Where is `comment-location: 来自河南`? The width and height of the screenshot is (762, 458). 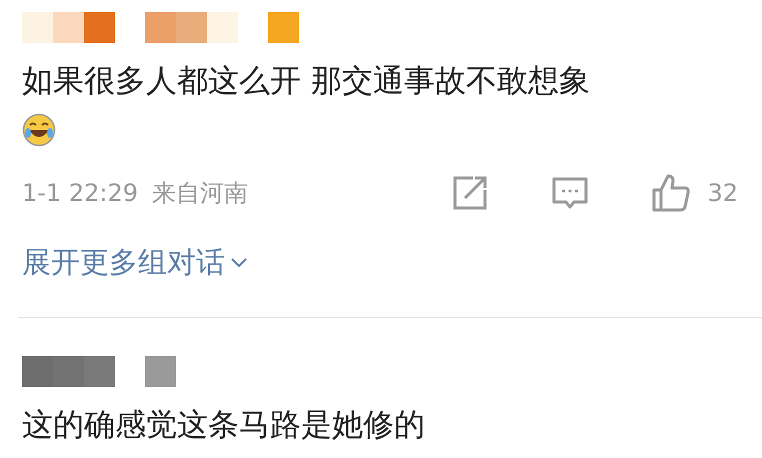 comment-location: 来自河南 is located at coordinates (200, 193).